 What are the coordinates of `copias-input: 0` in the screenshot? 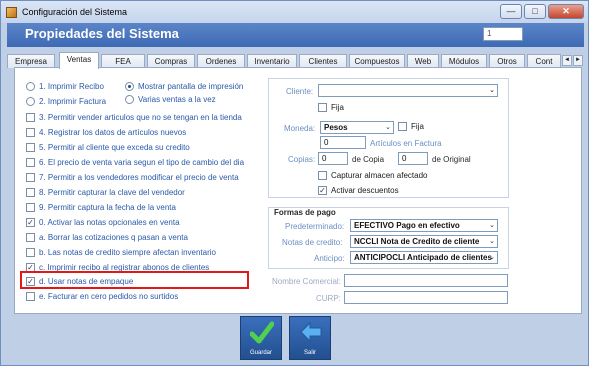 It's located at (333, 158).